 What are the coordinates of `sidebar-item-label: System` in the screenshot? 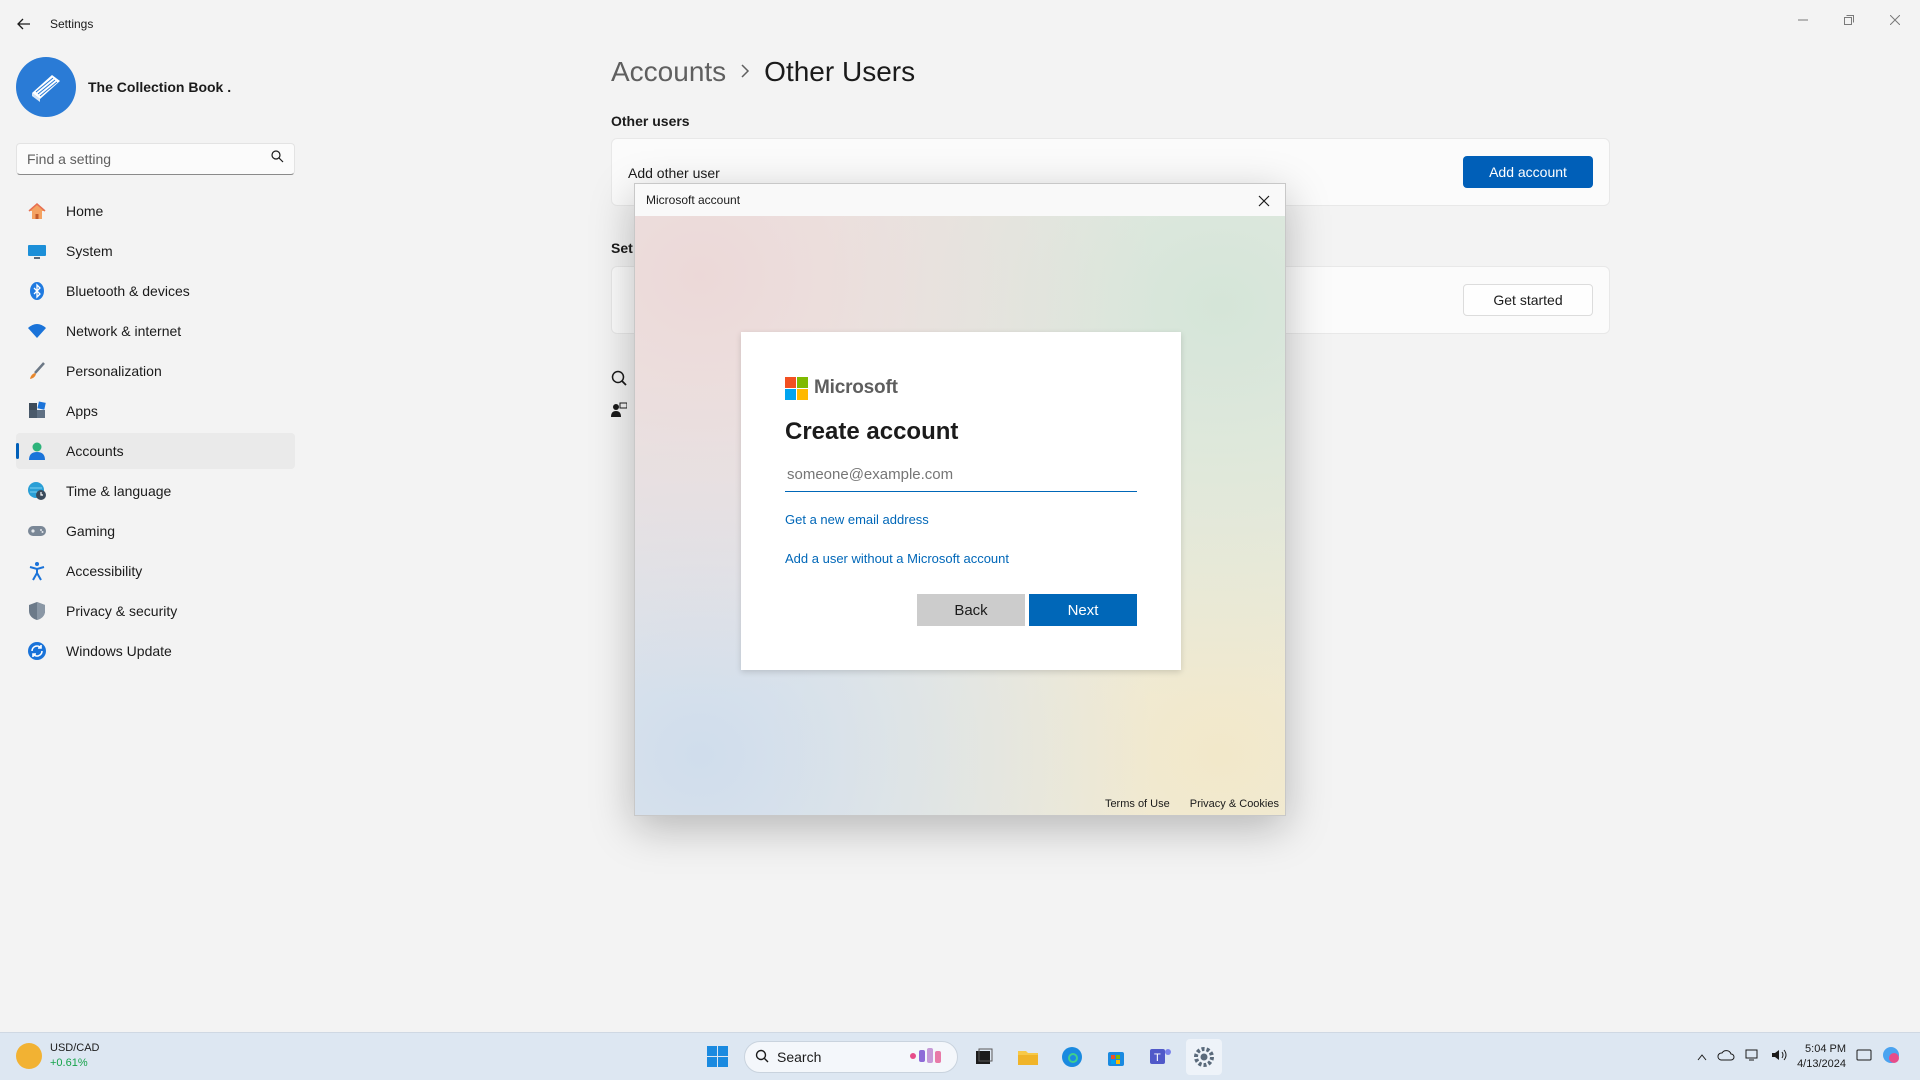 It's located at (89, 251).